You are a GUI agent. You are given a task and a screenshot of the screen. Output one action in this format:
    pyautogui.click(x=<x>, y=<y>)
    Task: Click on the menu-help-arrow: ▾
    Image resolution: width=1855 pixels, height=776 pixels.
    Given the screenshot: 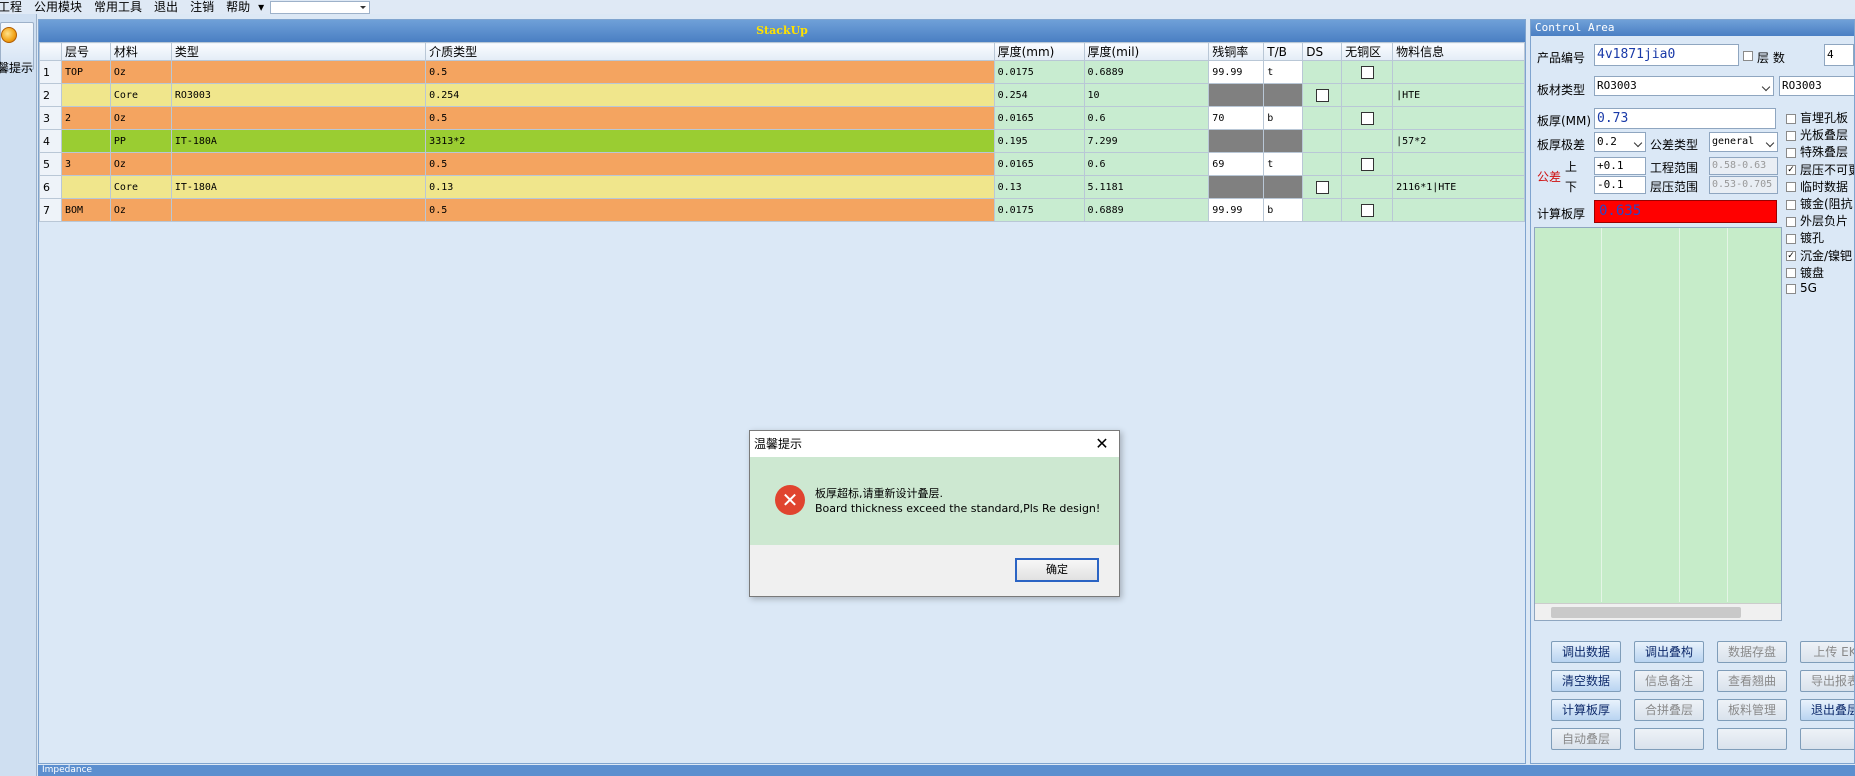 What is the action you would take?
    pyautogui.click(x=261, y=7)
    